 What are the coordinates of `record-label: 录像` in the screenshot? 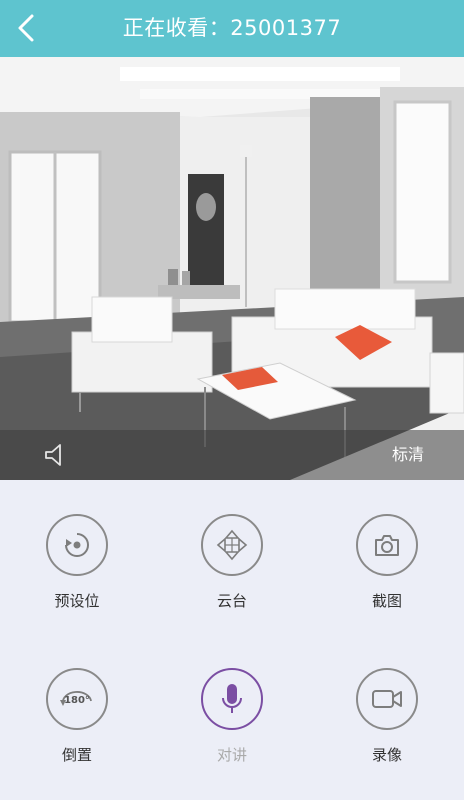 It's located at (386, 755).